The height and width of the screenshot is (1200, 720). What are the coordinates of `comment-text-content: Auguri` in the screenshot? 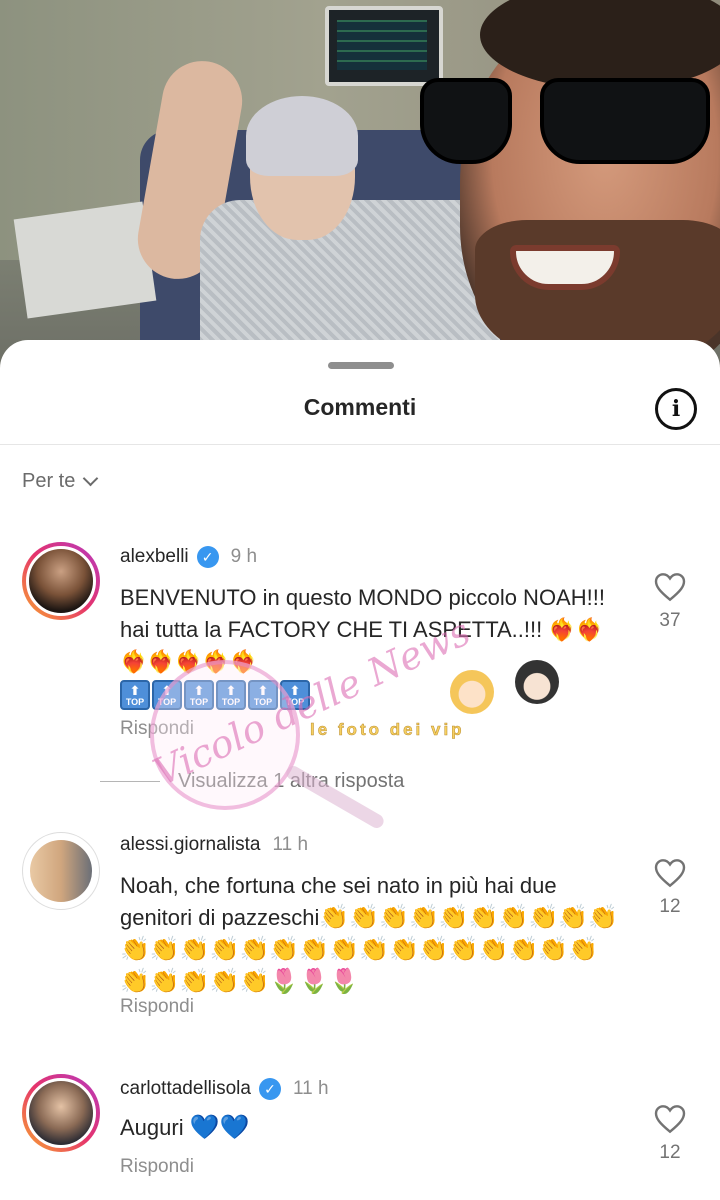 It's located at (152, 1127).